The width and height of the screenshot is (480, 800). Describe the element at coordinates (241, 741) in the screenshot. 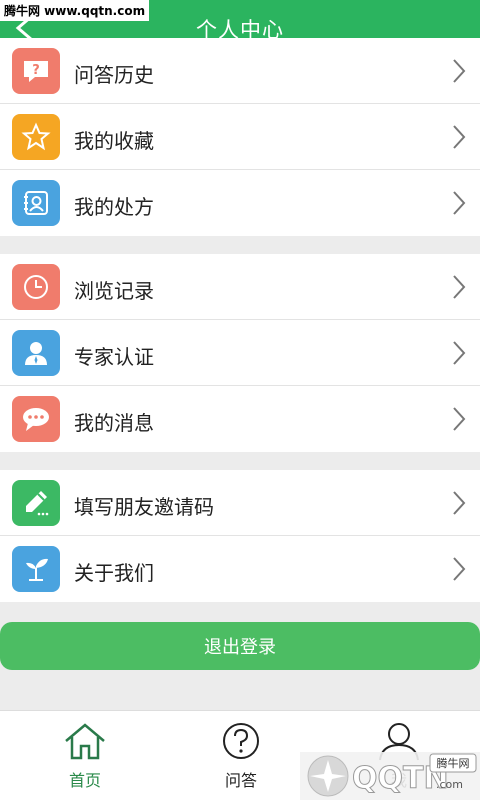

I see `question-circle-icon` at that location.